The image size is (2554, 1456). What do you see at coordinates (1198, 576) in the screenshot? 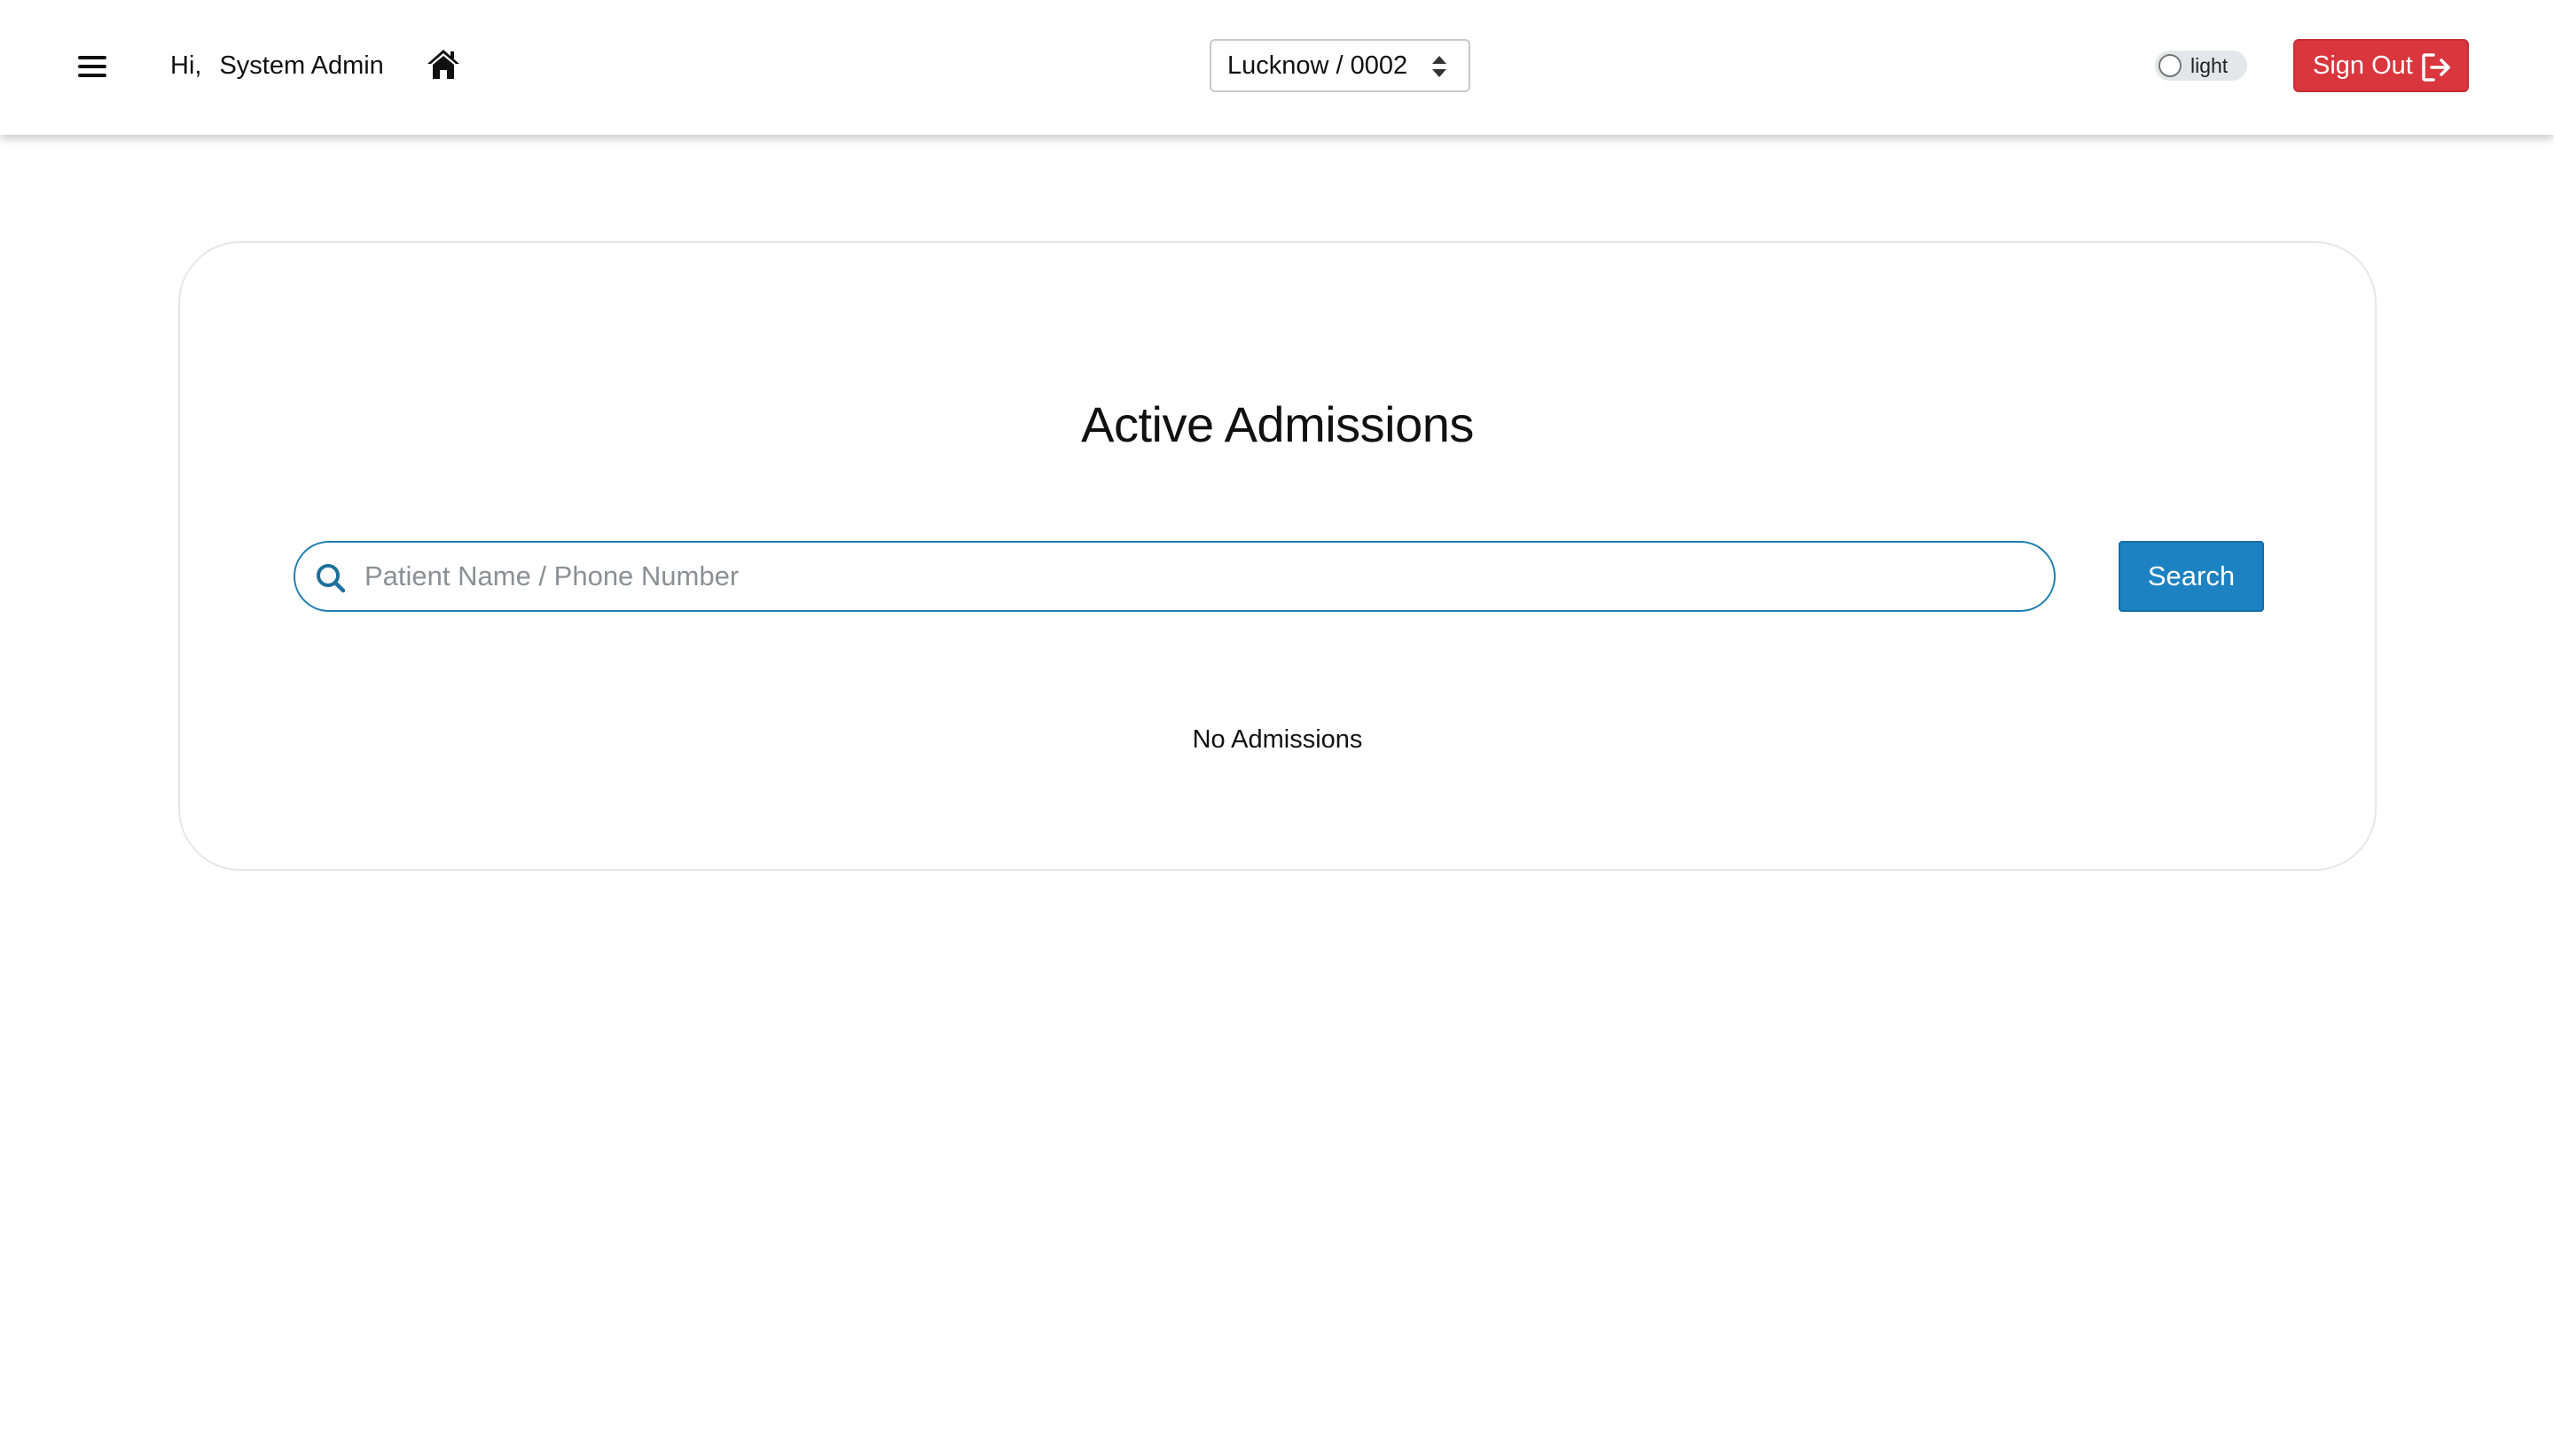
I see `search-input` at bounding box center [1198, 576].